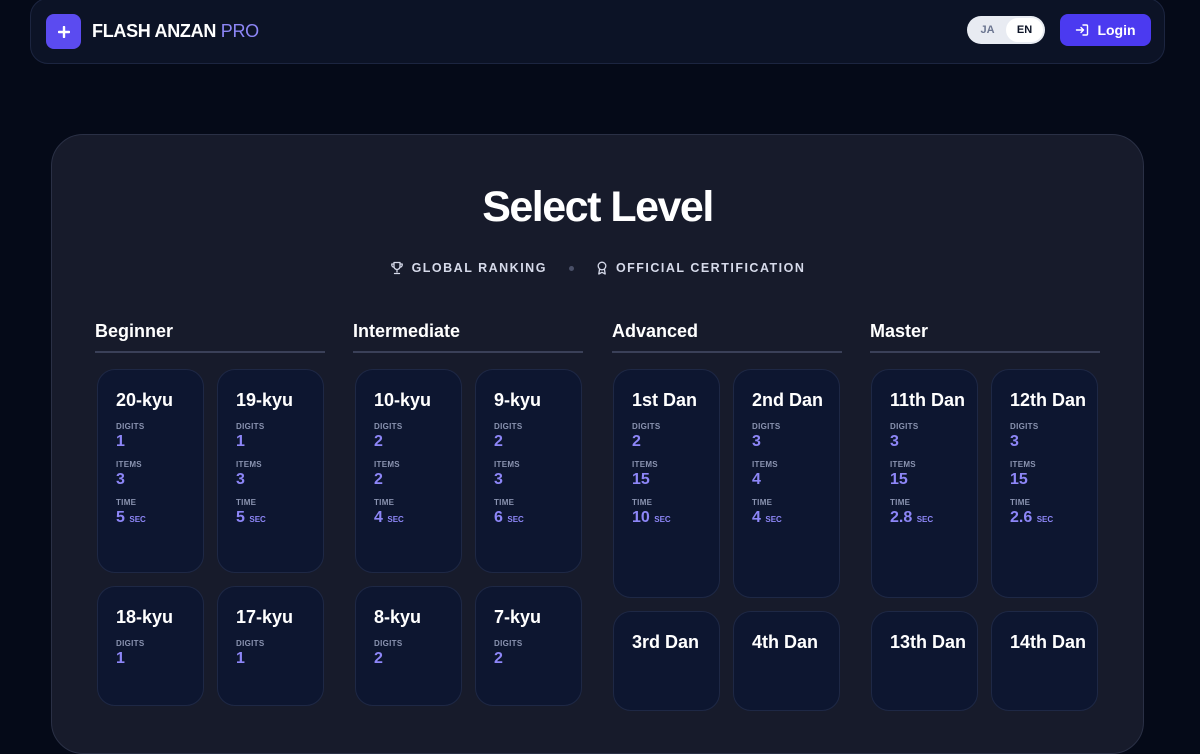 The image size is (1200, 754). Describe the element at coordinates (571, 268) in the screenshot. I see `separator-dot` at that location.